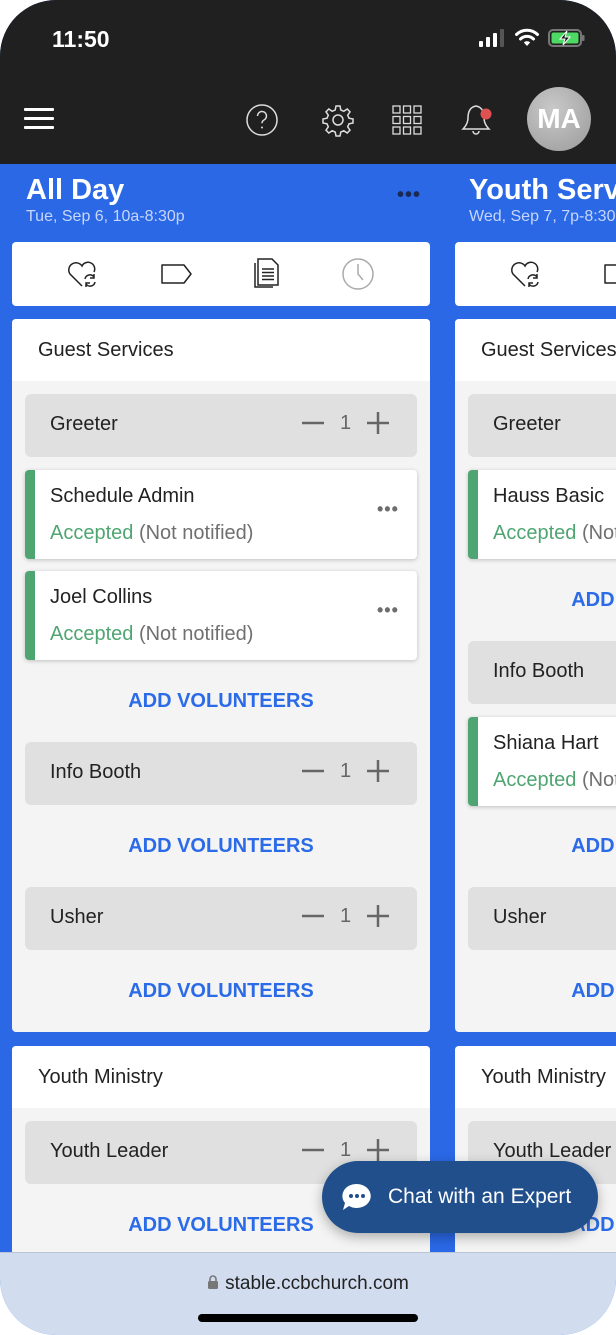 The width and height of the screenshot is (616, 1335). I want to click on user-avatar: MA, so click(559, 119).